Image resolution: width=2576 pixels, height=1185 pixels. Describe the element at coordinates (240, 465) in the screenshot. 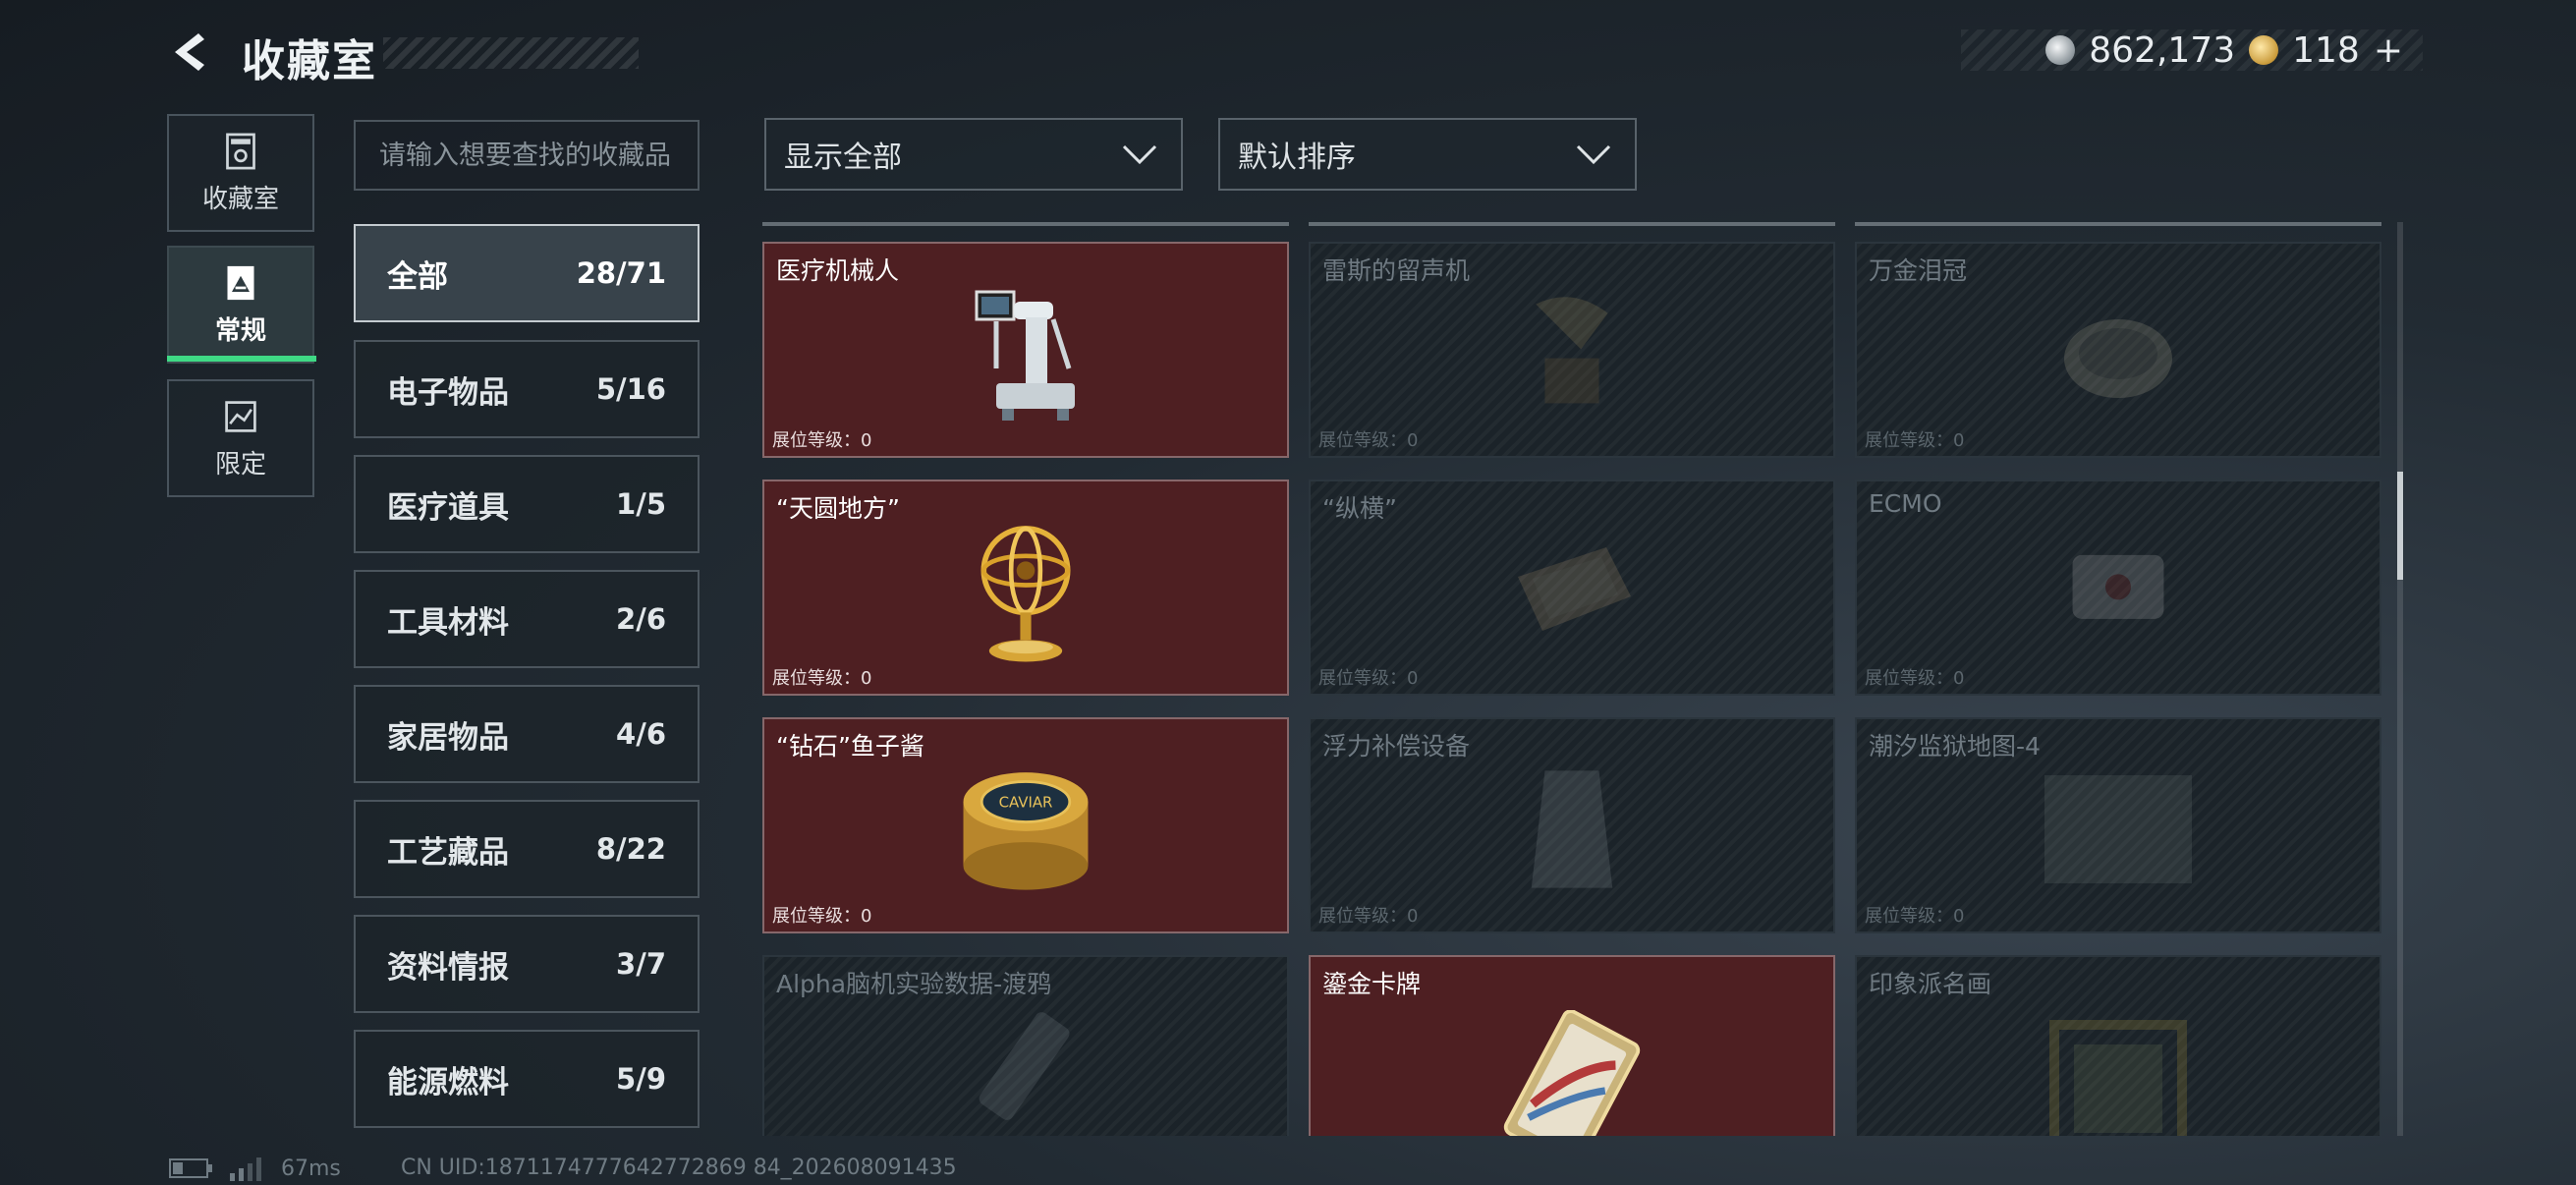

I see `nav-label: 限定` at that location.